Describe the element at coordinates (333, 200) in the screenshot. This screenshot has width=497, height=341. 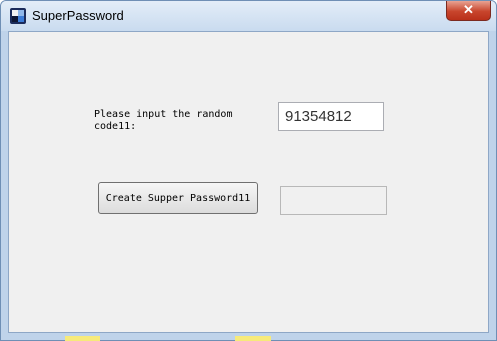
I see `password-output-field` at that location.